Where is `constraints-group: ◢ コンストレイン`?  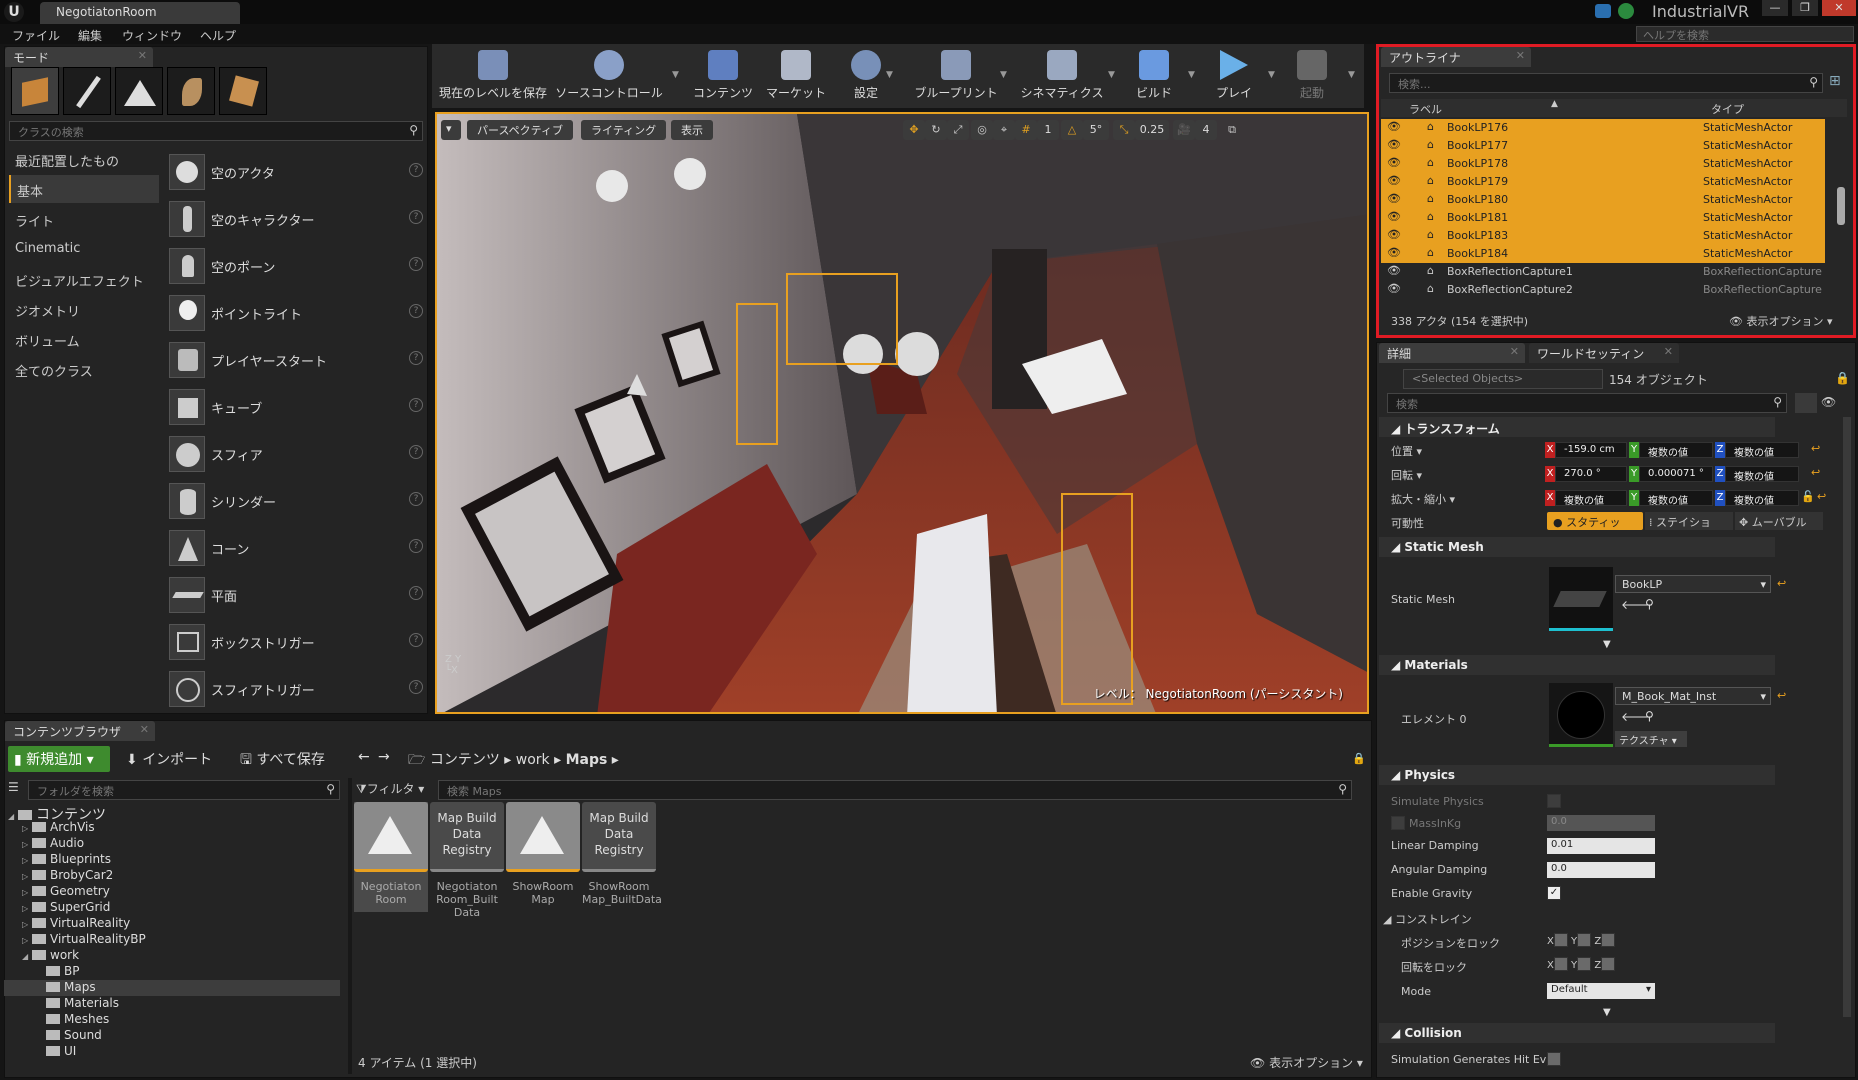
constraints-group: ◢ コンストレイン is located at coordinates (1427, 919).